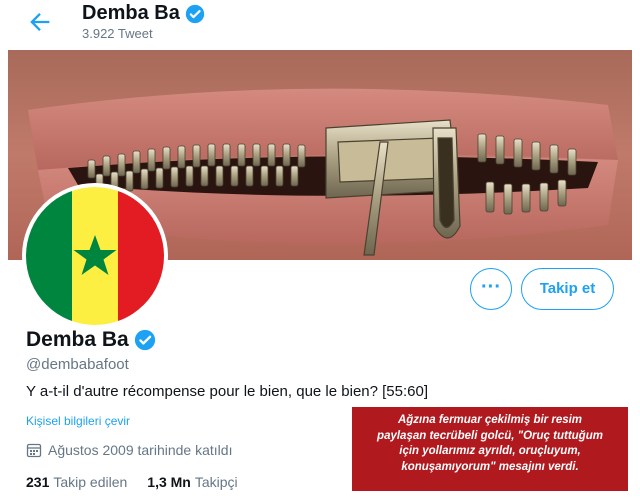 The image size is (640, 501). What do you see at coordinates (567, 289) in the screenshot?
I see `follow-button: Takip et` at bounding box center [567, 289].